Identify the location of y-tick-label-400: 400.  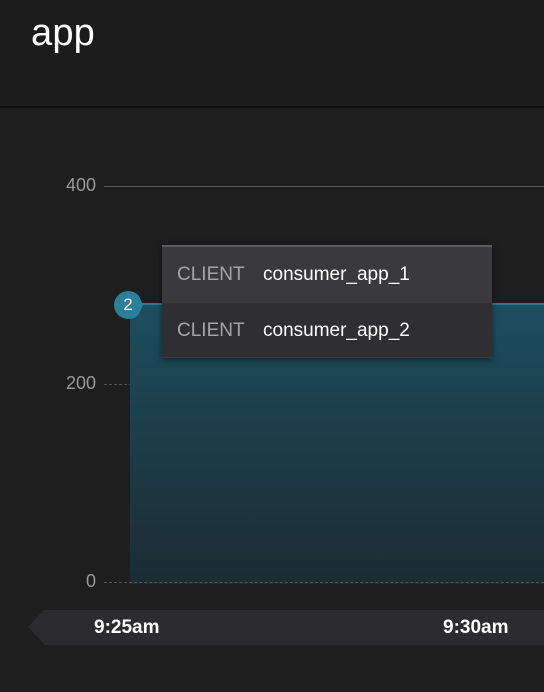
(80, 185).